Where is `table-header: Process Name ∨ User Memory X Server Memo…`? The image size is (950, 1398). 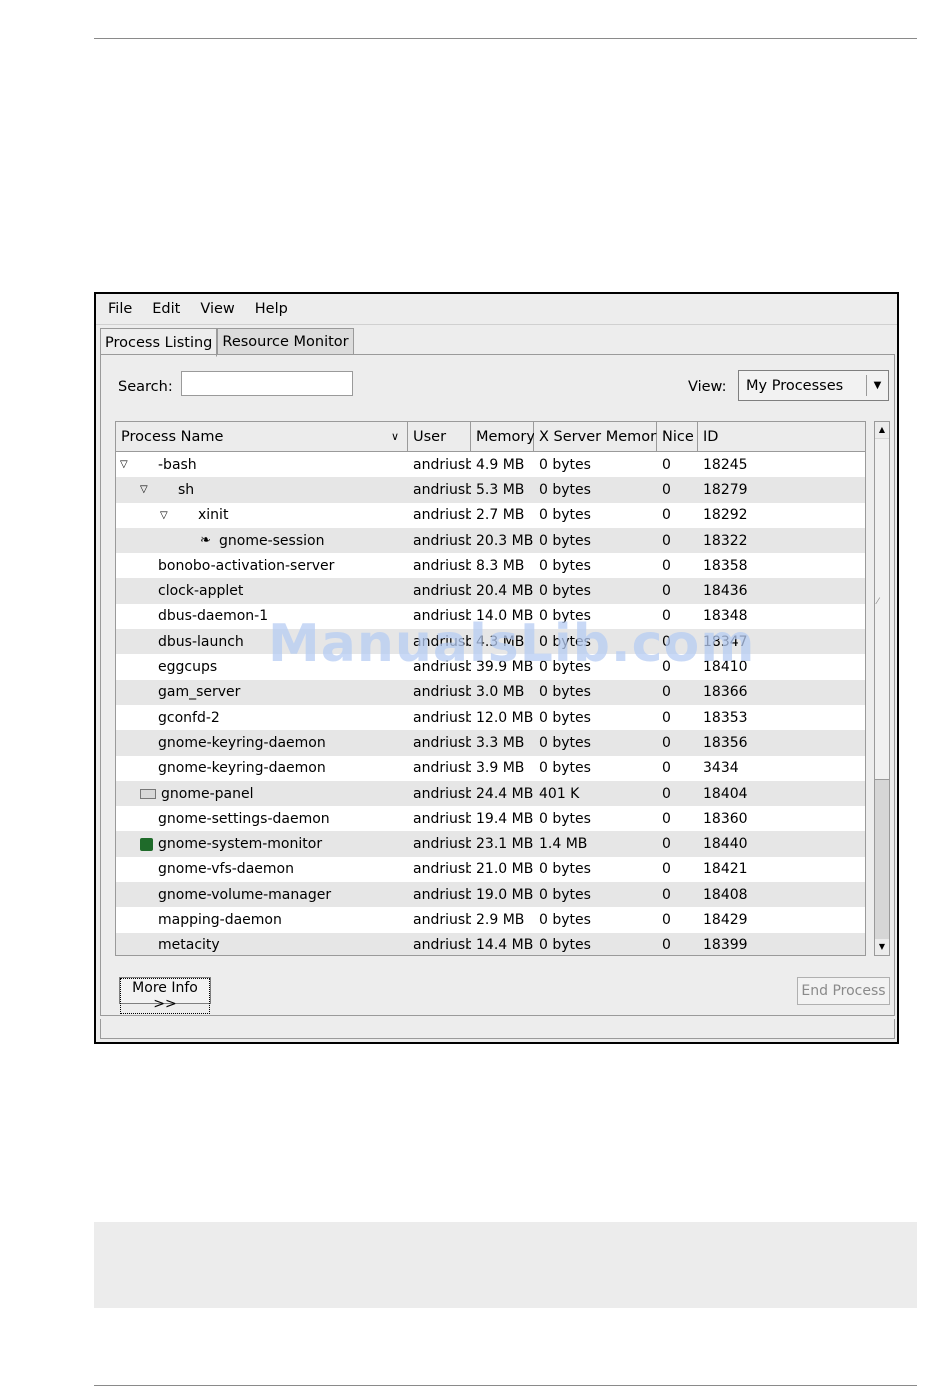
table-header: Process Name ∨ User Memory X Server Memo… is located at coordinates (490, 437).